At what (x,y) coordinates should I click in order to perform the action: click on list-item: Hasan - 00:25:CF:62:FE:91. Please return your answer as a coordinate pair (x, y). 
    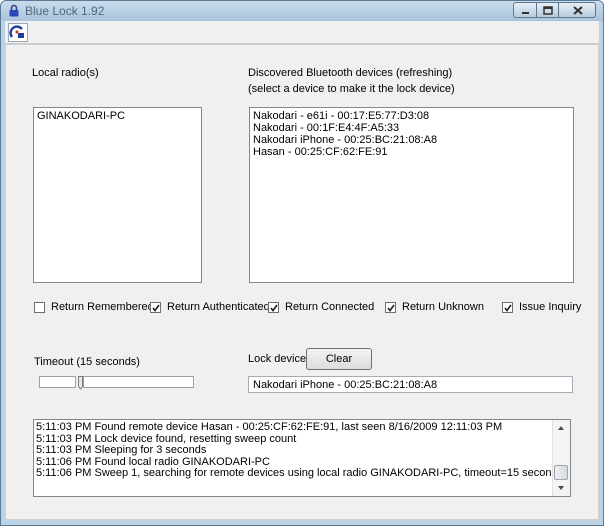
    Looking at the image, I should click on (411, 152).